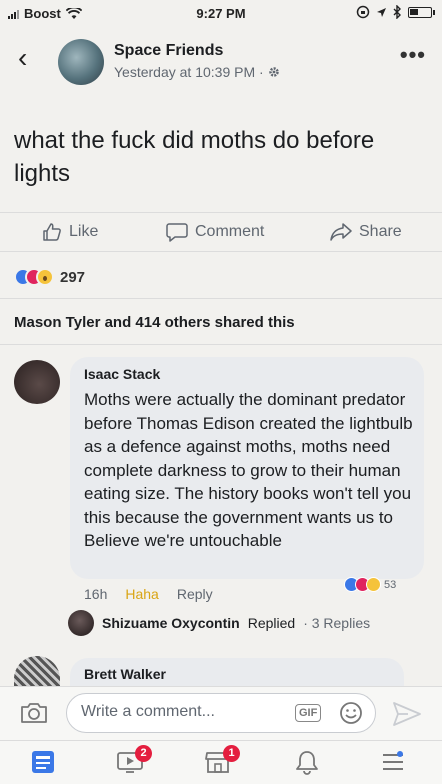 This screenshot has width=442, height=784. I want to click on page-avatar, so click(81, 62).